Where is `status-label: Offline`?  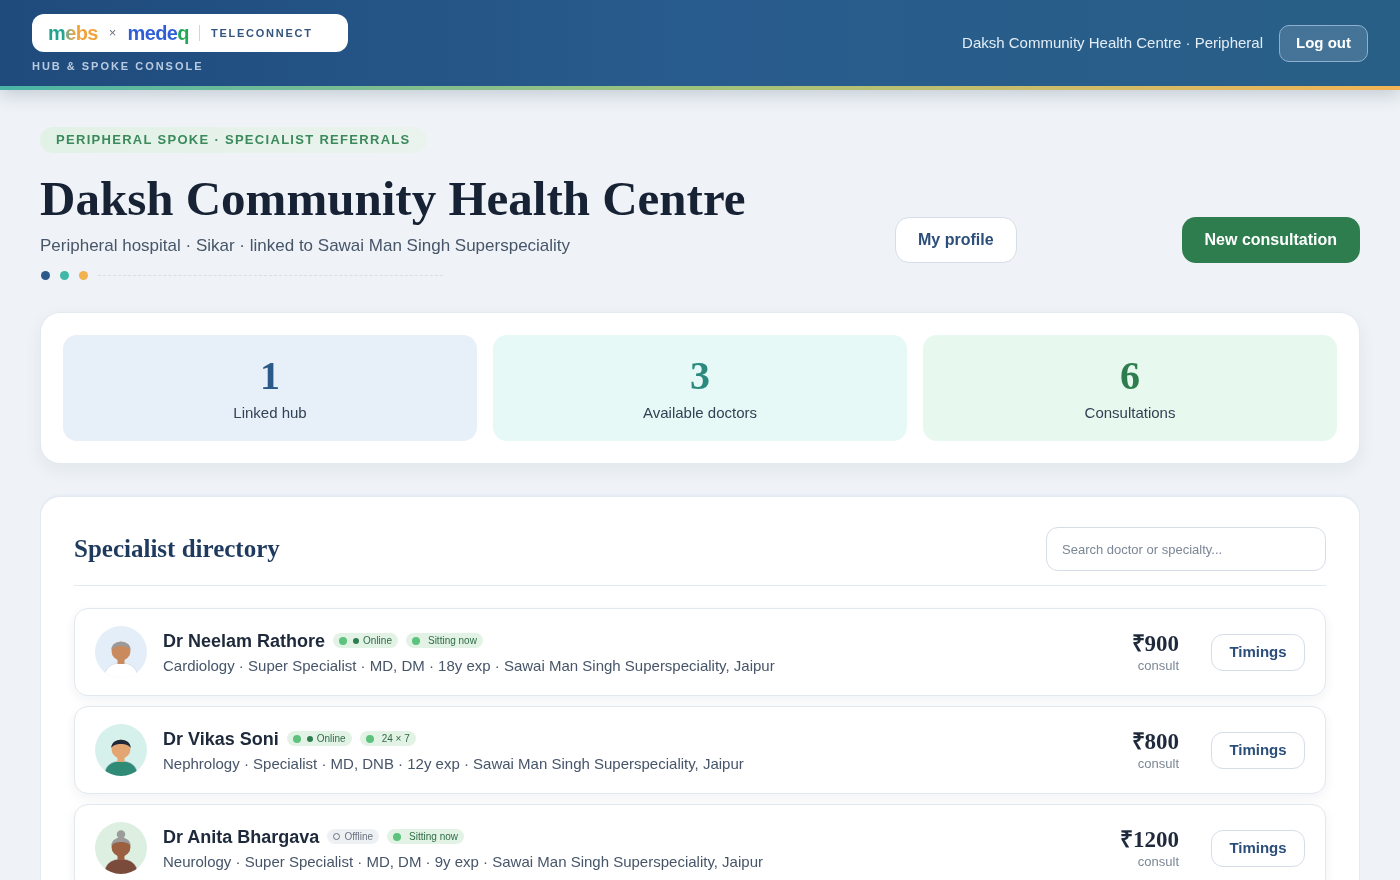 status-label: Offline is located at coordinates (359, 836).